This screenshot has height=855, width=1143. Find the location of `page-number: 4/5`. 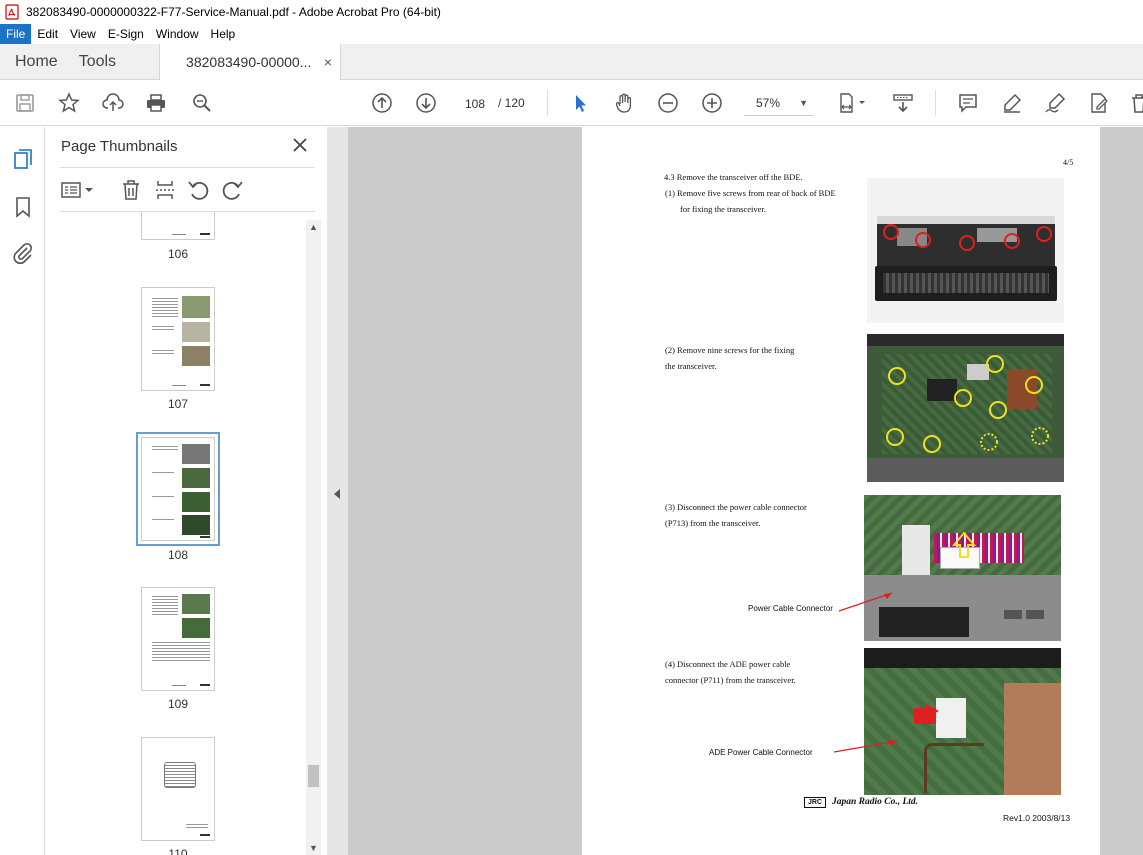

page-number: 4/5 is located at coordinates (1068, 162).